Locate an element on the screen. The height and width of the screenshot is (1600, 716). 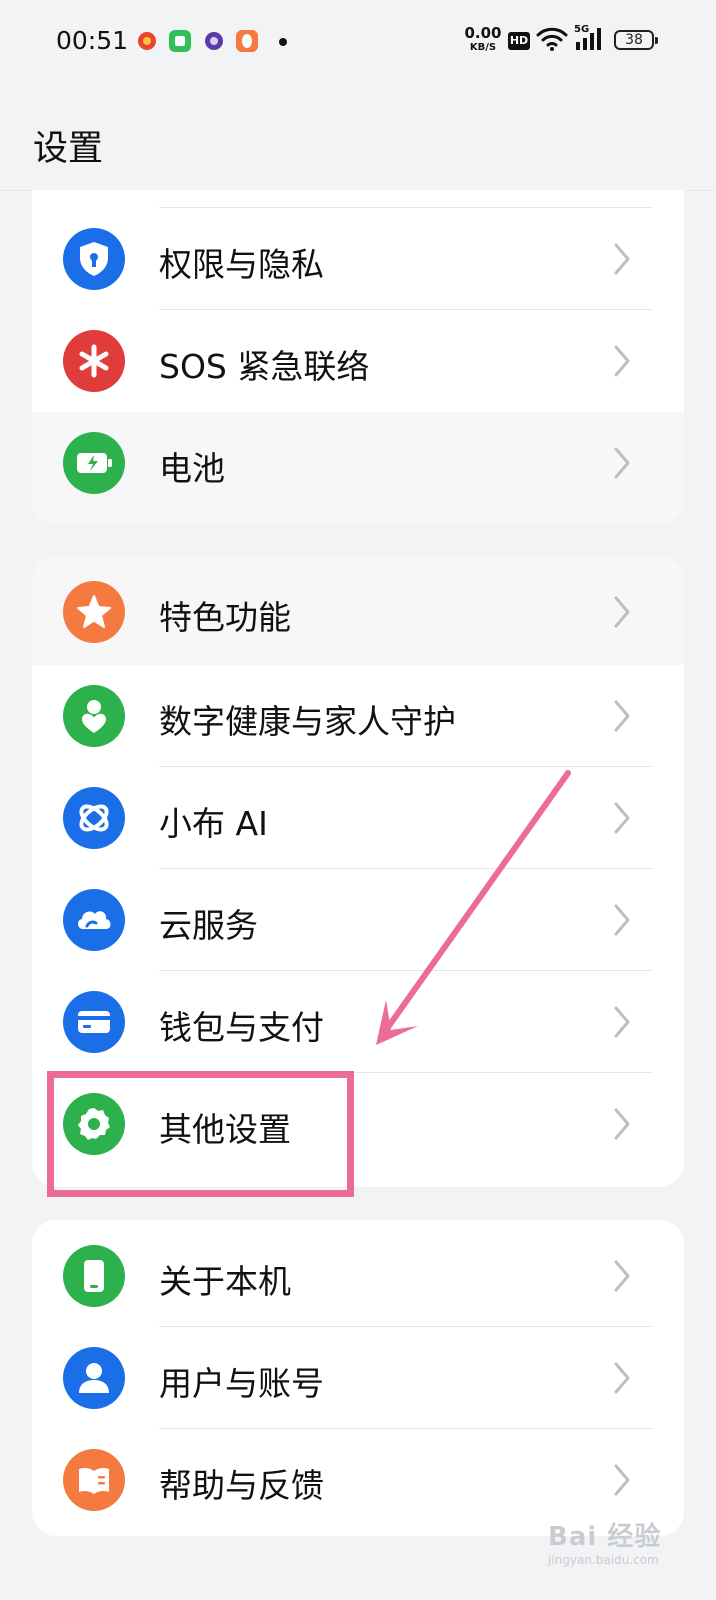
page-title: 设置 is located at coordinates (68, 149).